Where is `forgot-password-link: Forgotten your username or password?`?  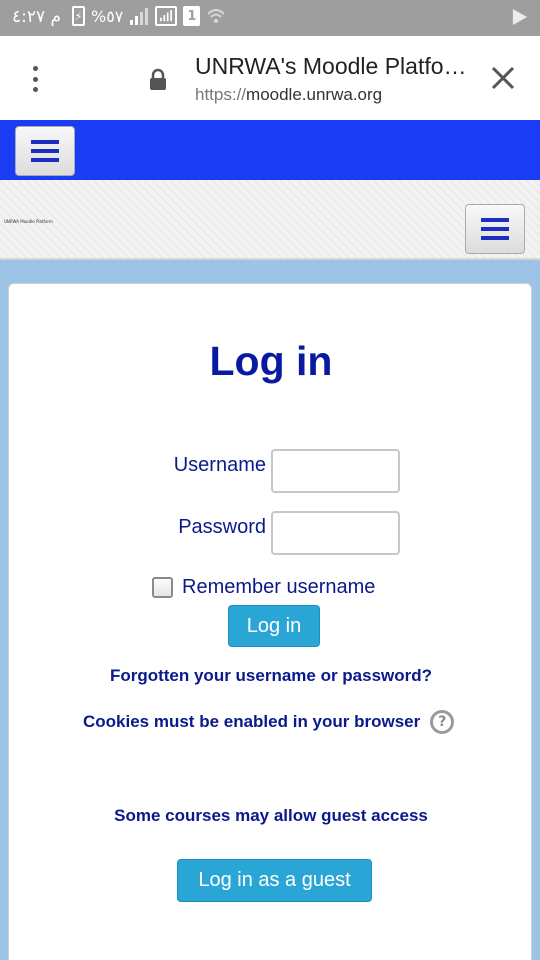
forgot-password-link: Forgotten your username or password? is located at coordinates (271, 676).